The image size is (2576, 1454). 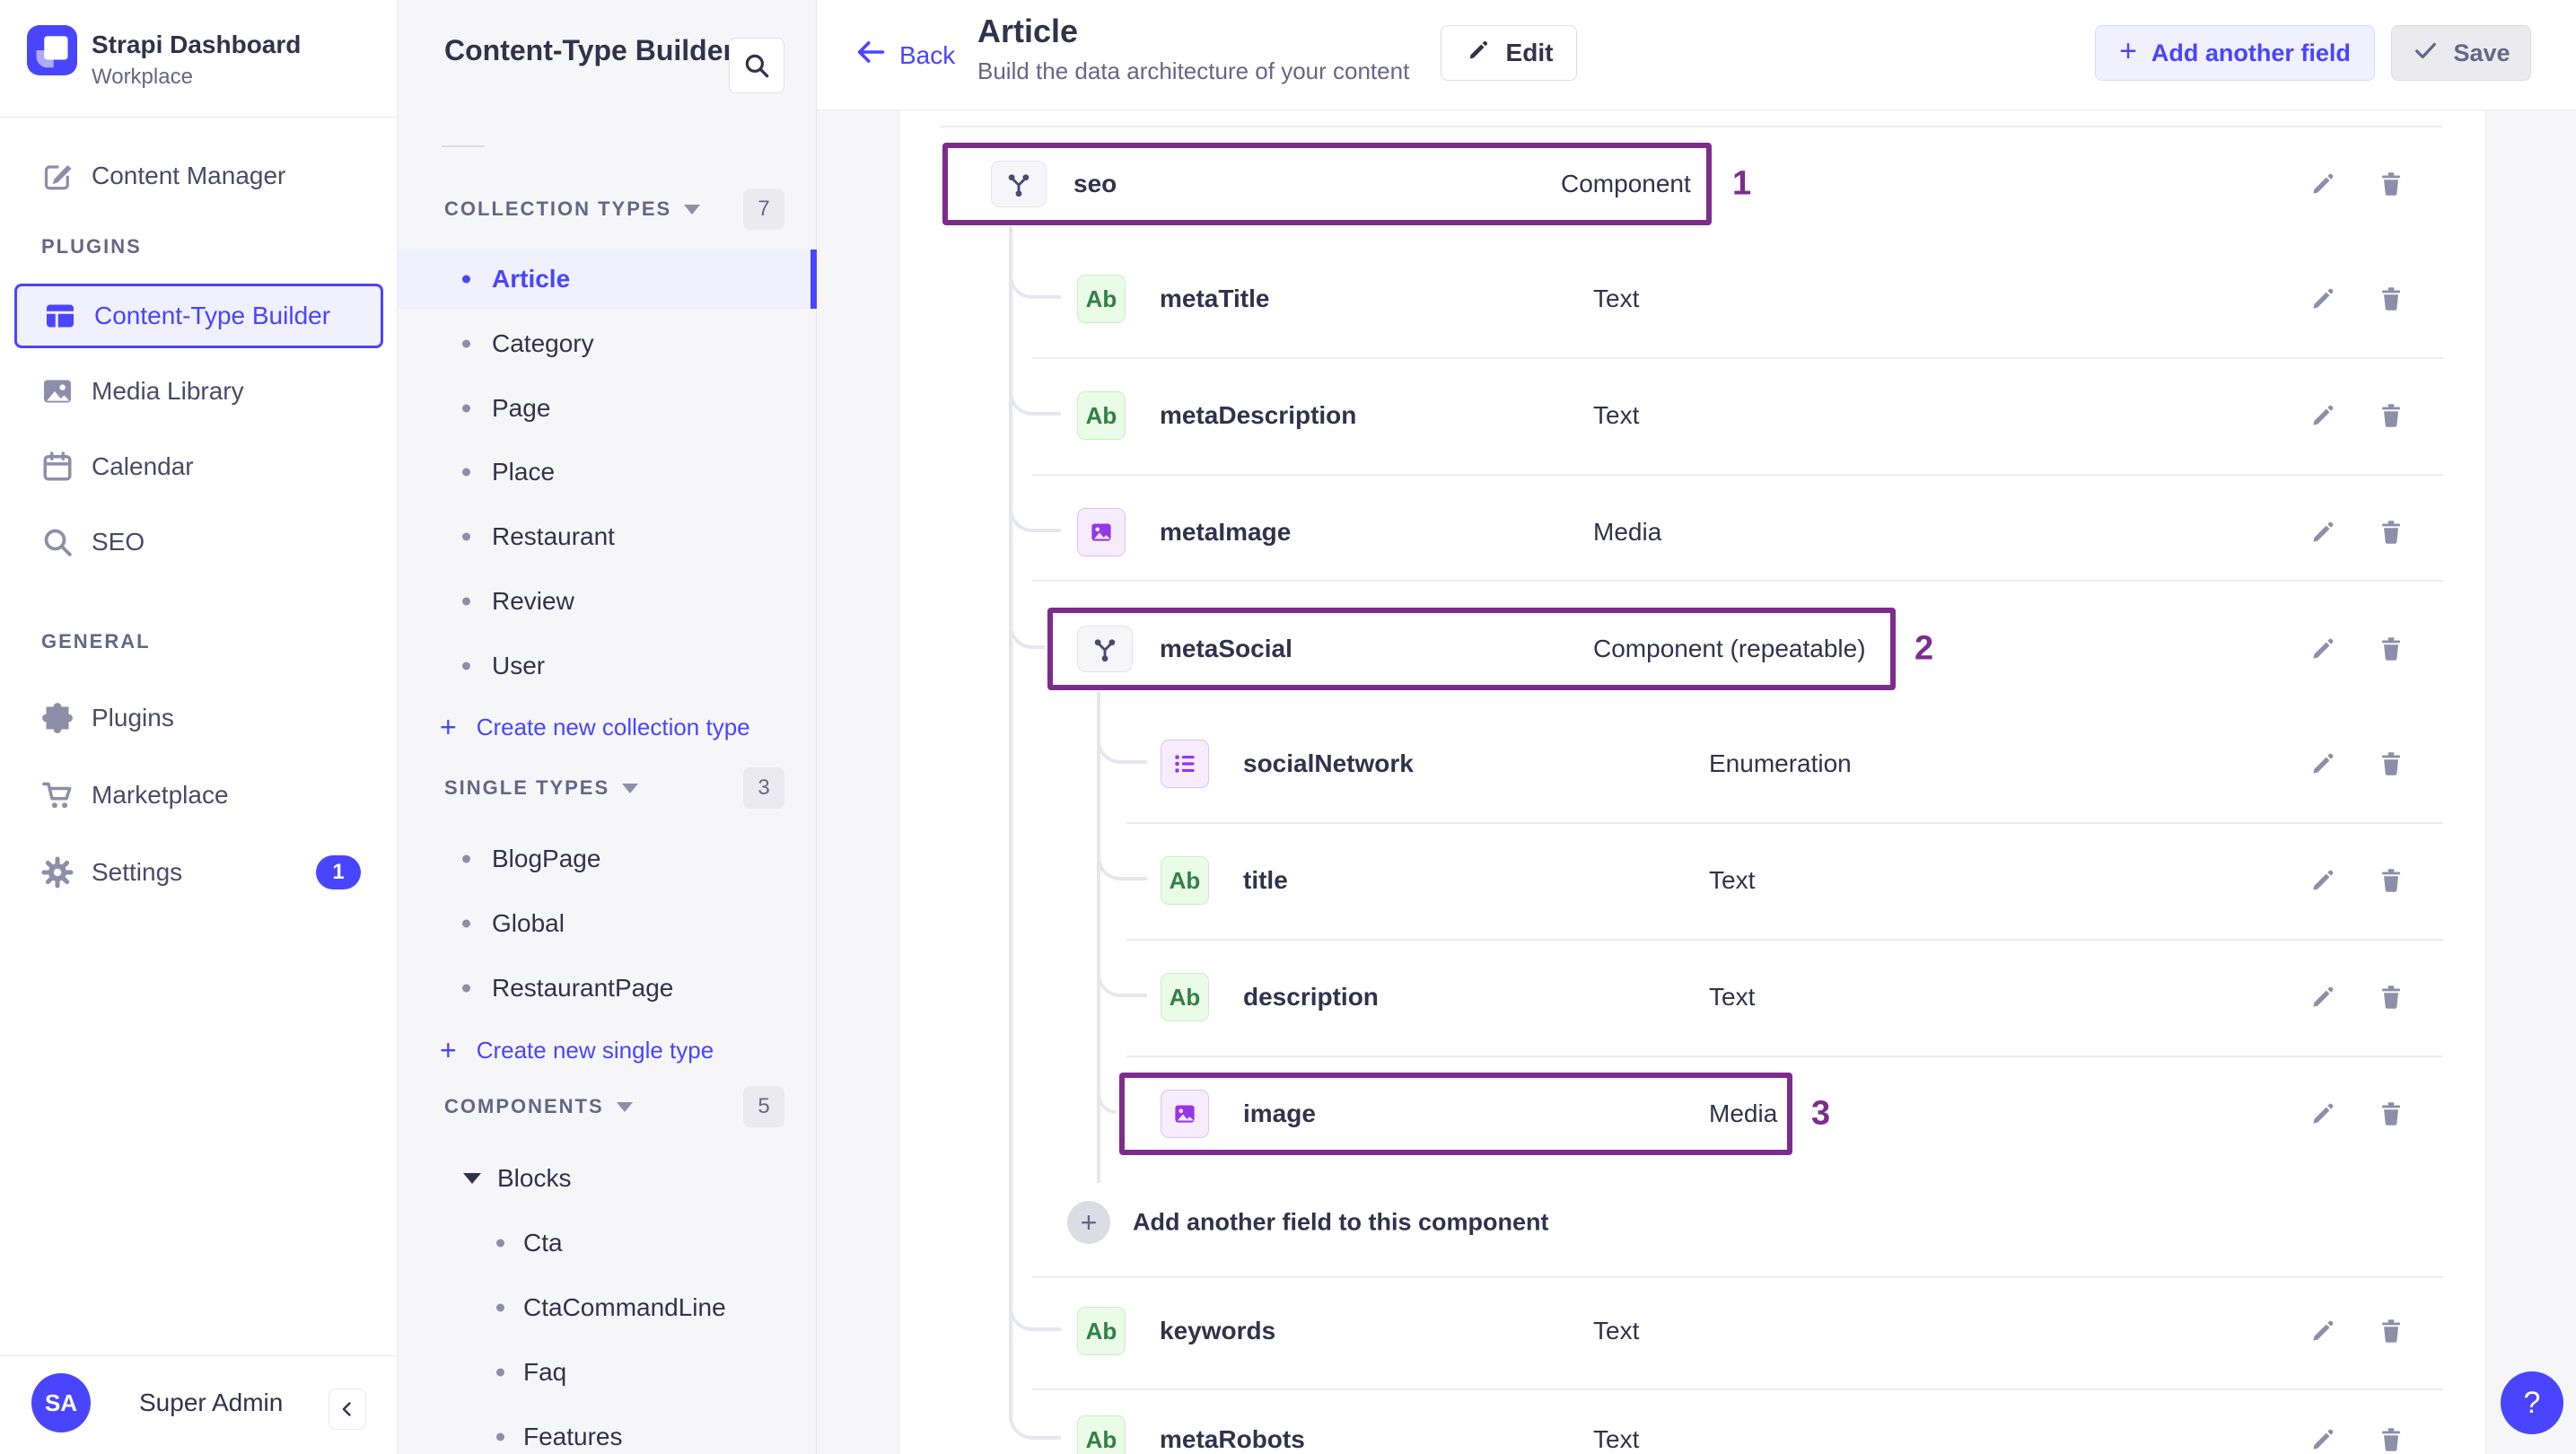 What do you see at coordinates (607, 1372) in the screenshot?
I see `component-item-faq: Faq` at bounding box center [607, 1372].